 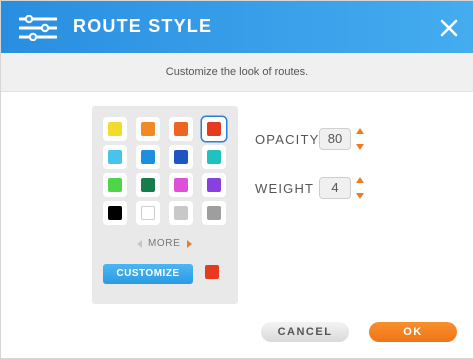 I want to click on dialog-title: ROUTE STYLE, so click(x=143, y=26).